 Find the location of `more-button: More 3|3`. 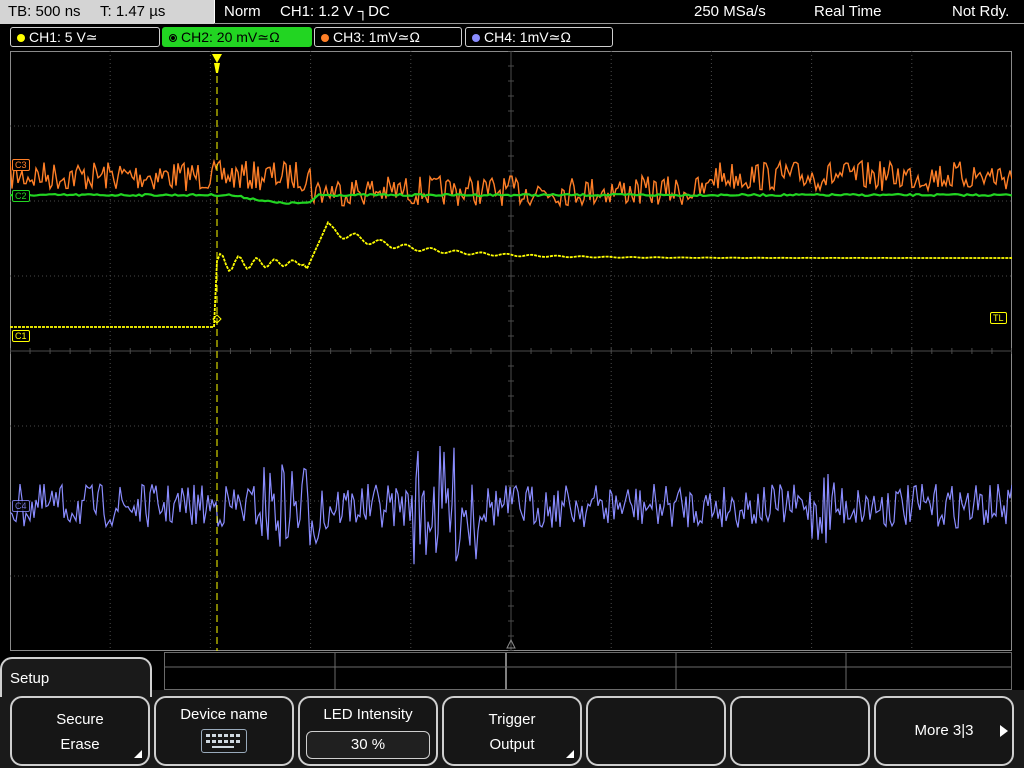

more-button: More 3|3 is located at coordinates (944, 731).